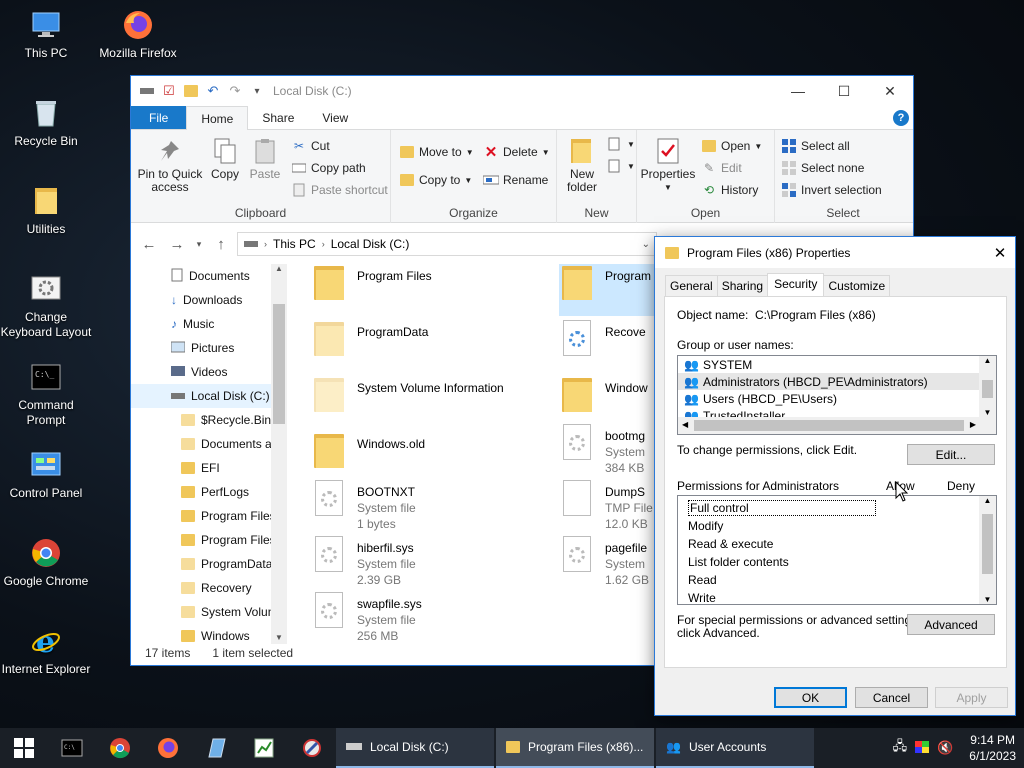 The image size is (1024, 768). What do you see at coordinates (208, 468) in the screenshot?
I see `nav-item-folder: EFI` at bounding box center [208, 468].